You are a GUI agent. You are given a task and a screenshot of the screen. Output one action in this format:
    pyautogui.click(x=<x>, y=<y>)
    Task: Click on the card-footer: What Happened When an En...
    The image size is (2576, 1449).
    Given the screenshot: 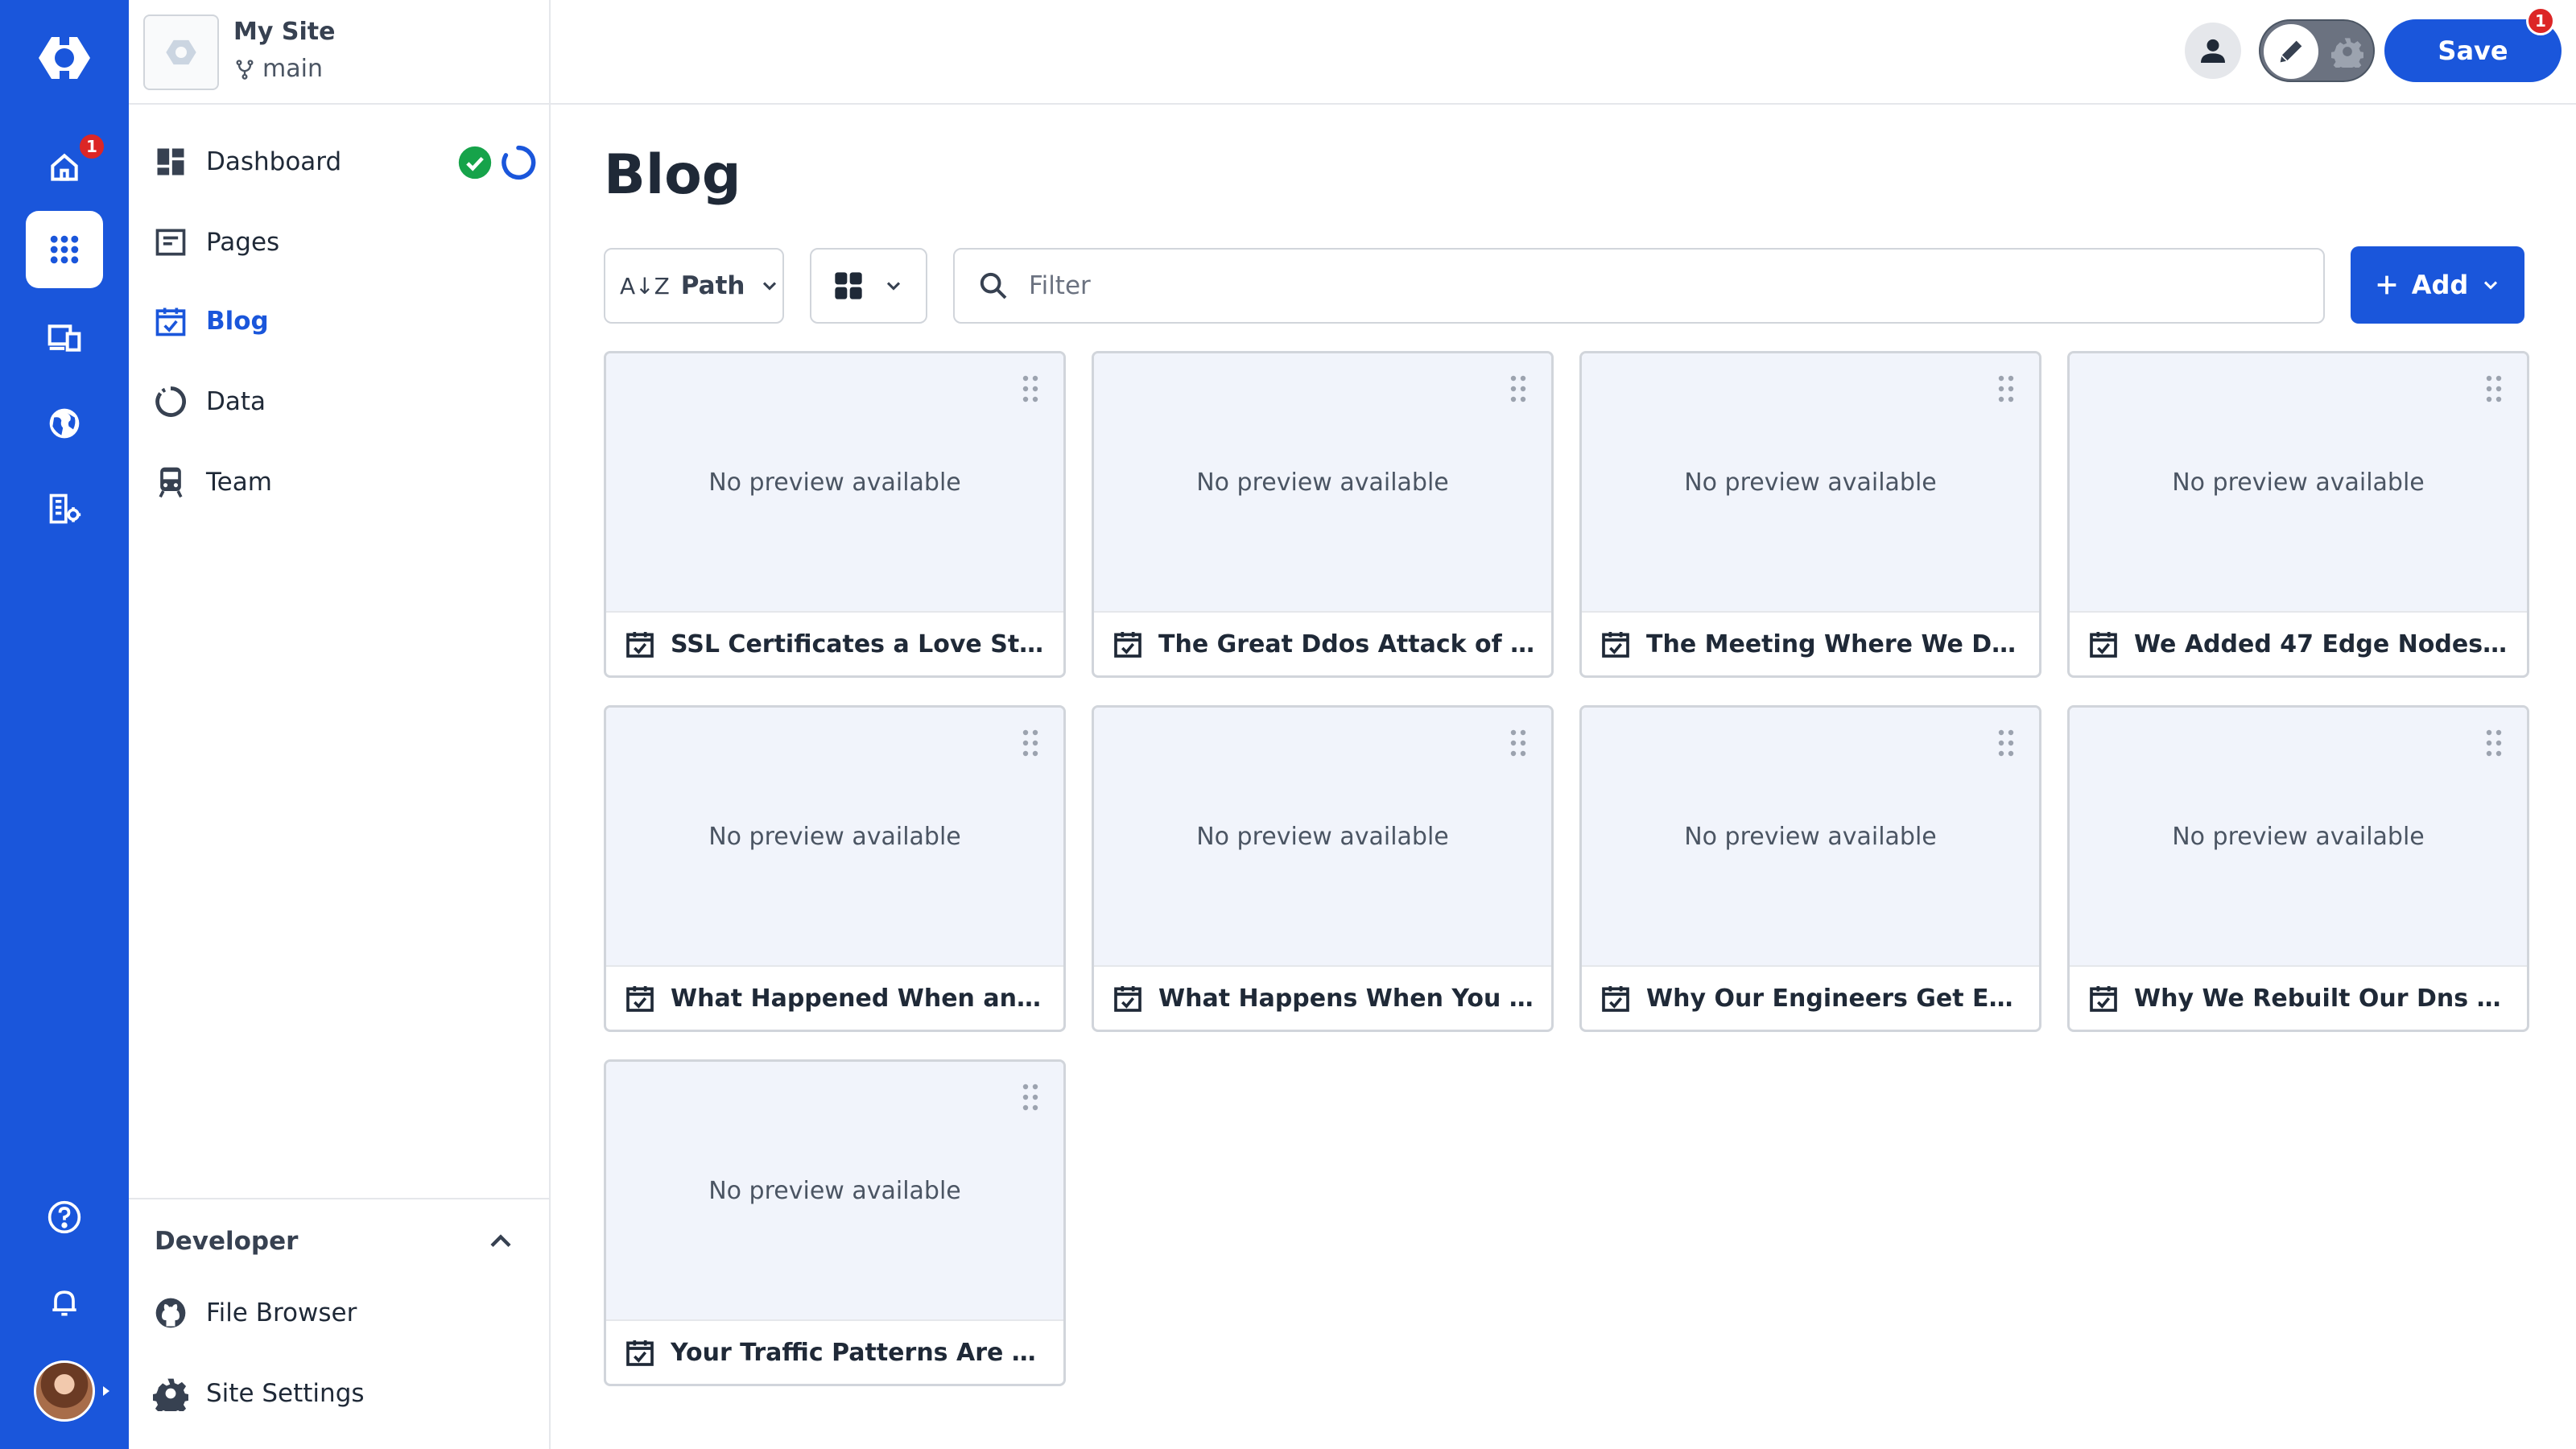 What is the action you would take?
    pyautogui.click(x=834, y=997)
    